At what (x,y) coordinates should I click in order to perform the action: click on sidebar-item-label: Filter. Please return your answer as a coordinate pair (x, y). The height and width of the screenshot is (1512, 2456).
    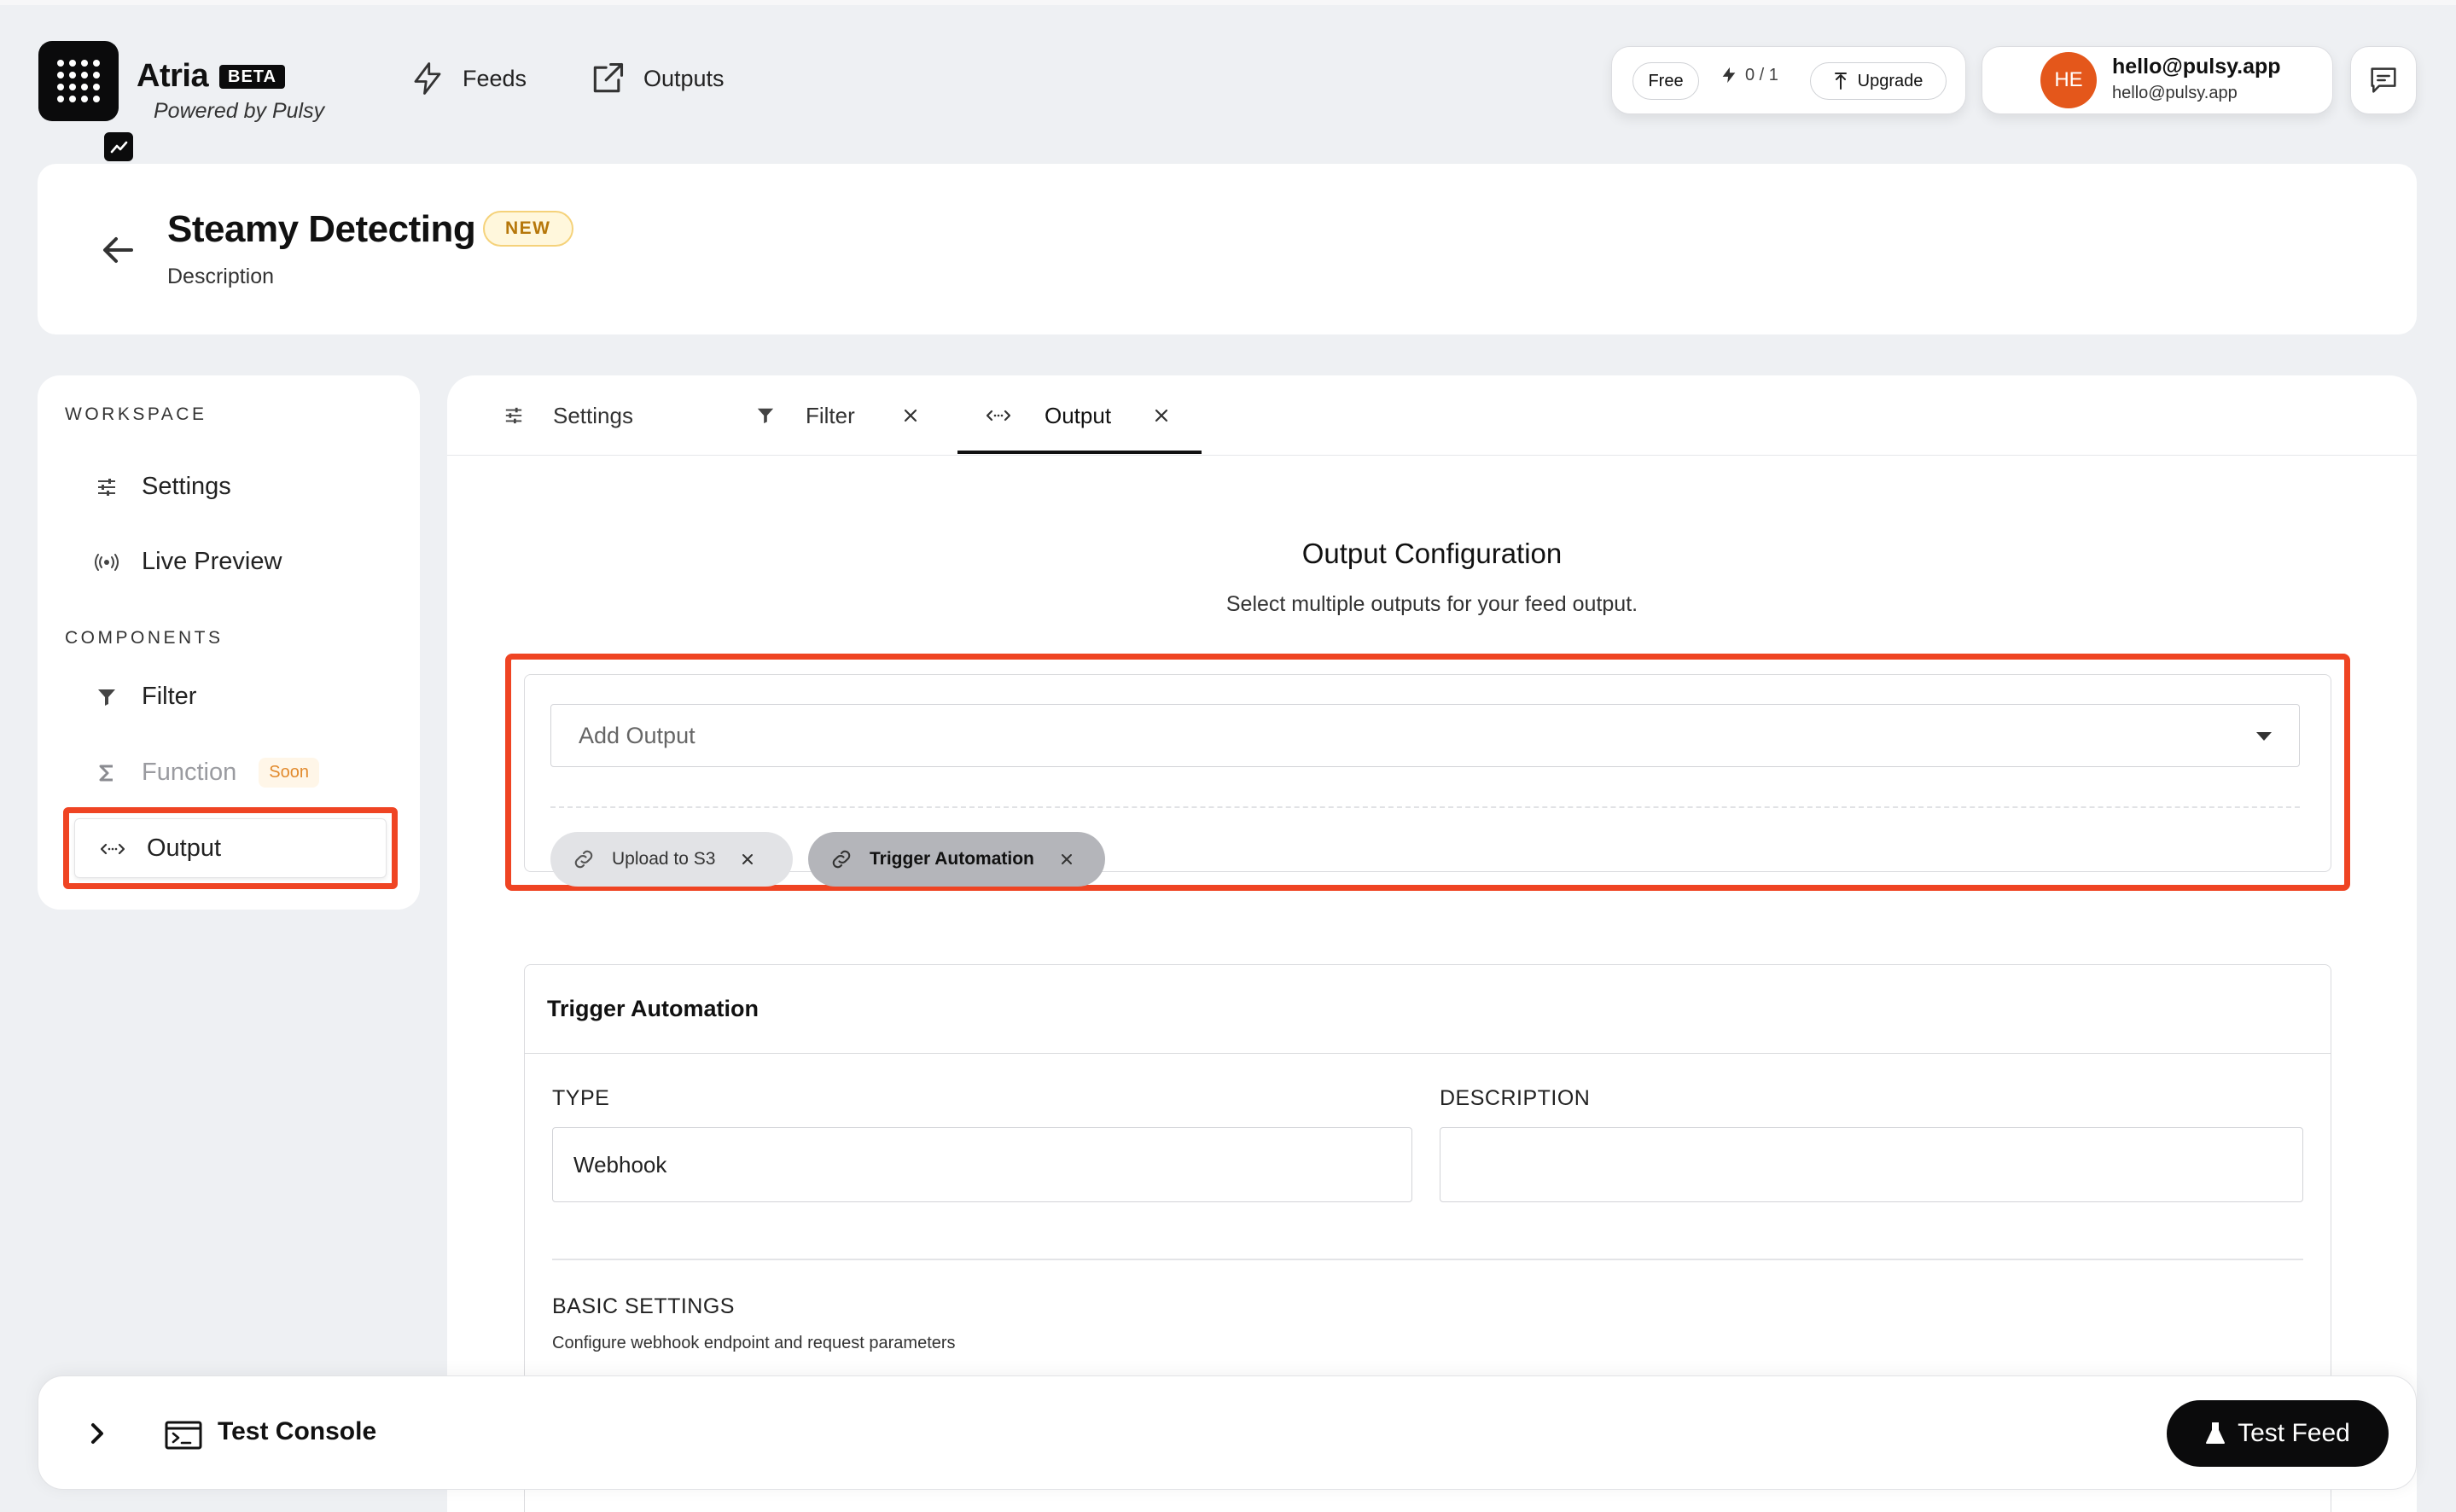
    Looking at the image, I should click on (169, 696).